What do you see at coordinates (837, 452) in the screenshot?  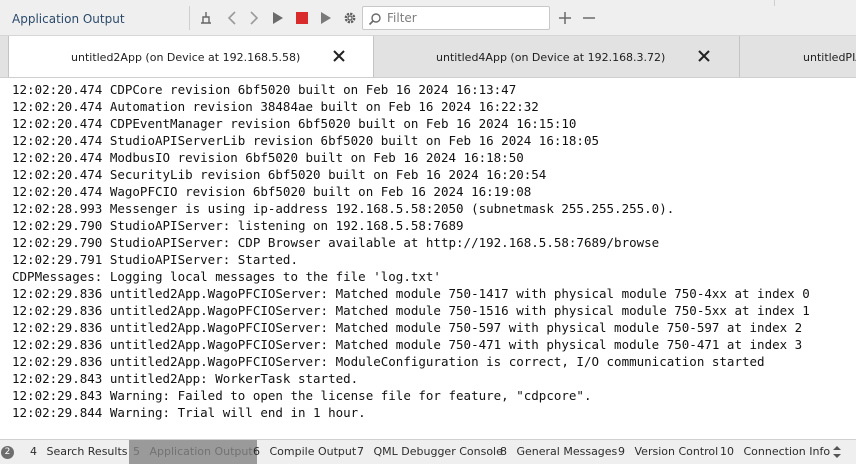 I see `up-down-arrows-icon` at bounding box center [837, 452].